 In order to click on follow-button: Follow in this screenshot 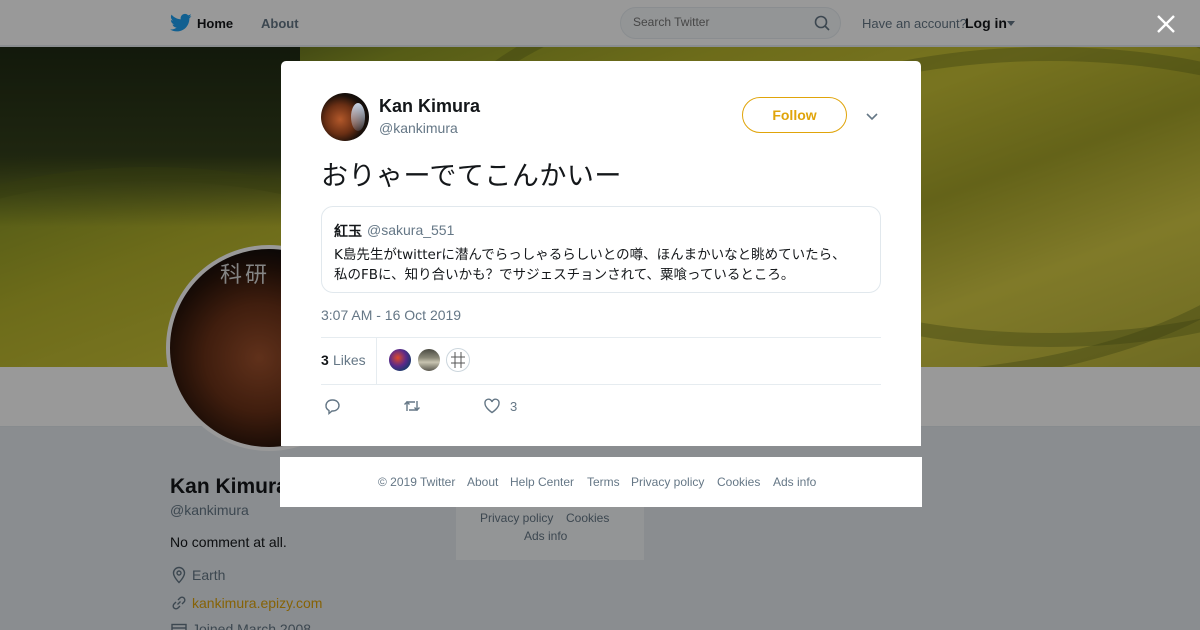, I will do `click(794, 115)`.